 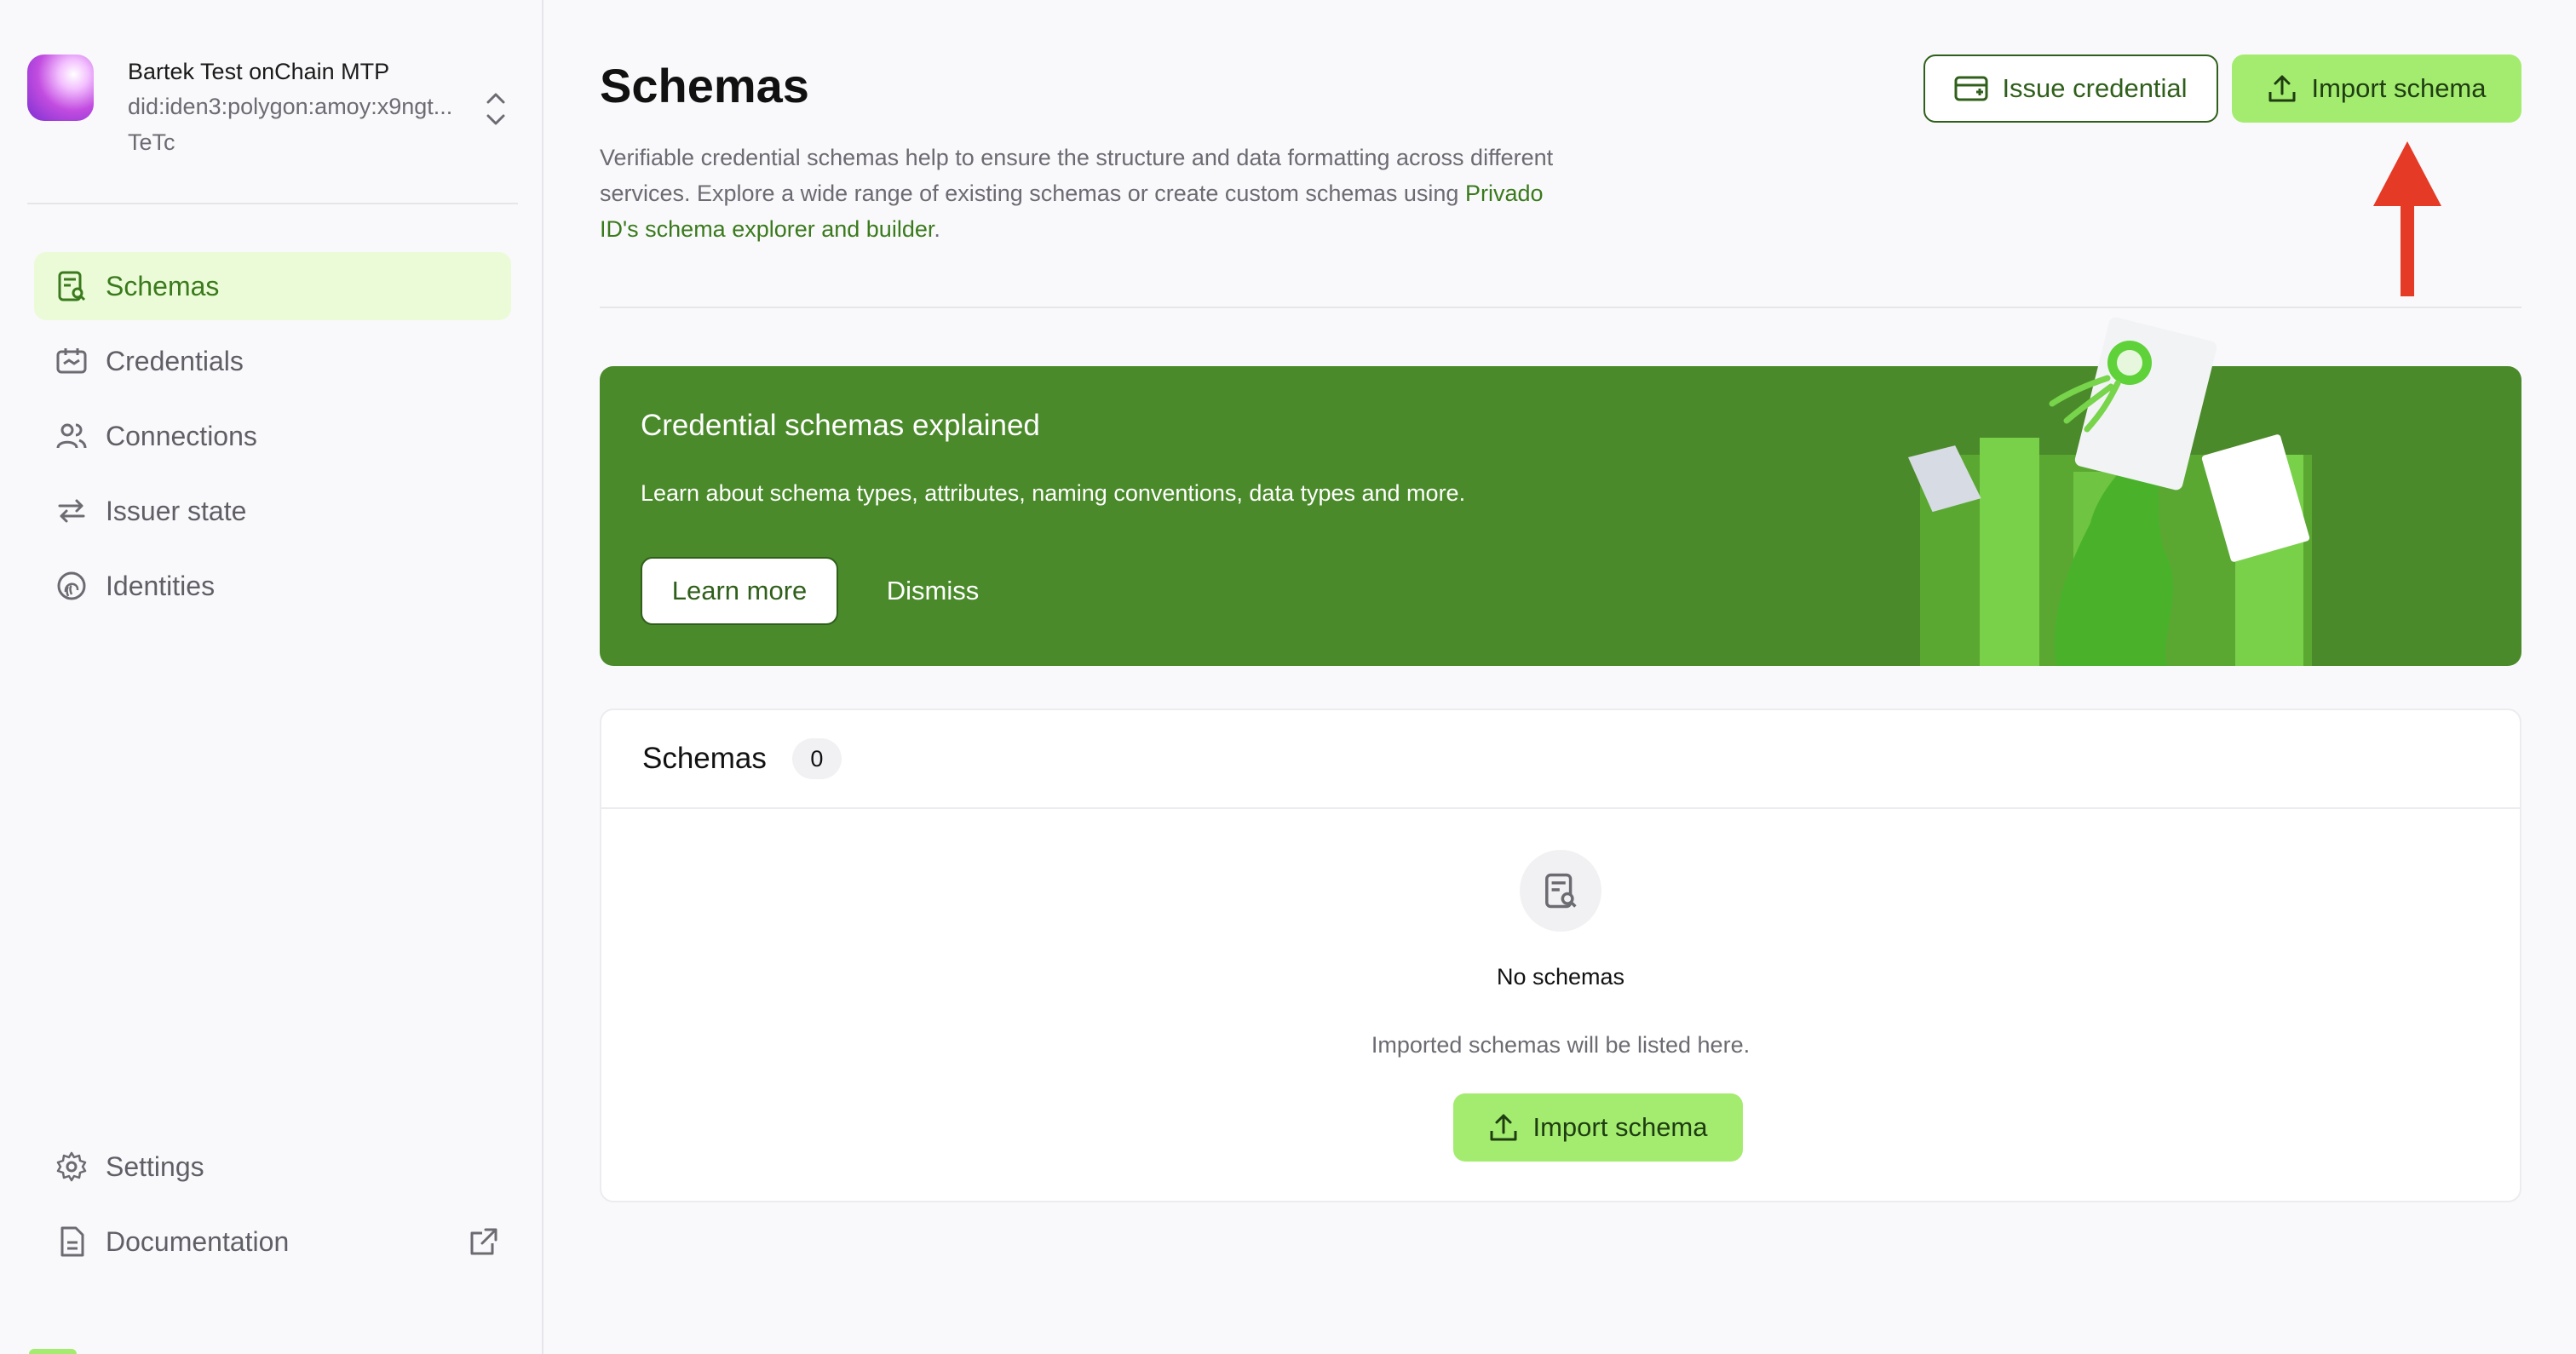 I want to click on identity-name: Bartek Test onChain MTP, so click(x=259, y=71).